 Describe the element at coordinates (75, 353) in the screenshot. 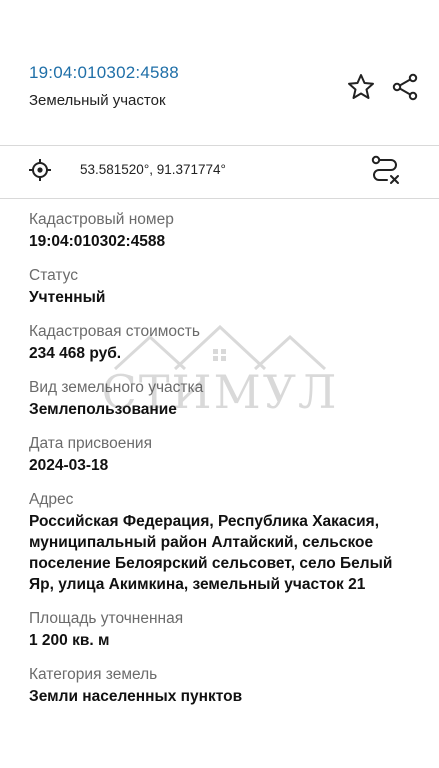

I see `field-value: 234 468 руб.` at that location.